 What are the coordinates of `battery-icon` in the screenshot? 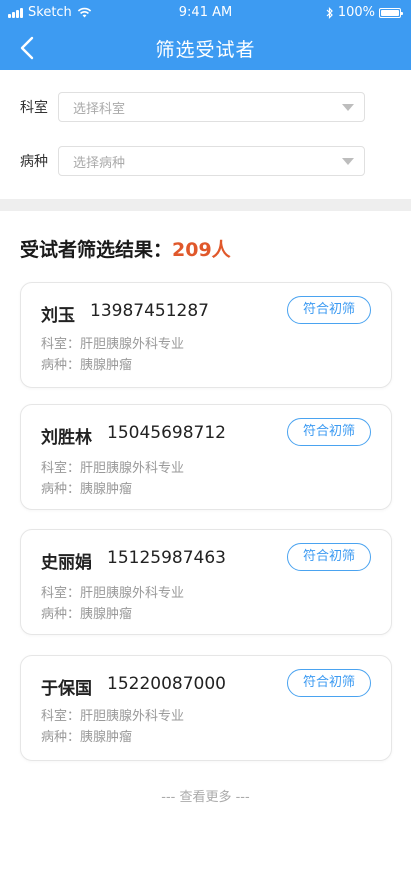 It's located at (391, 12).